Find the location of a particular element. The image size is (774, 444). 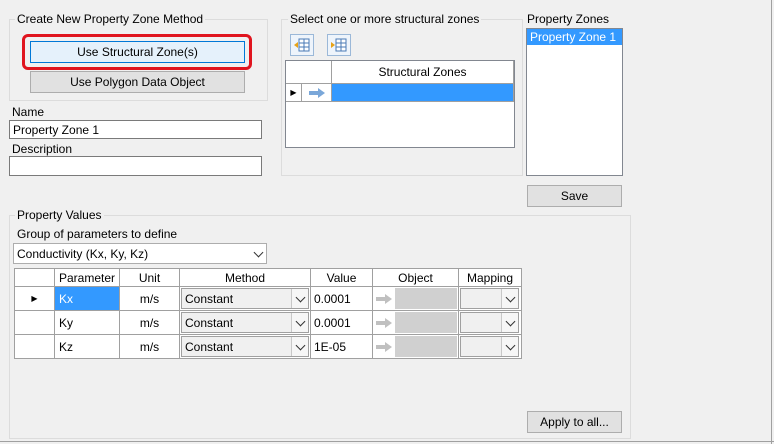

property-values-title: Property Values is located at coordinates (59, 215).